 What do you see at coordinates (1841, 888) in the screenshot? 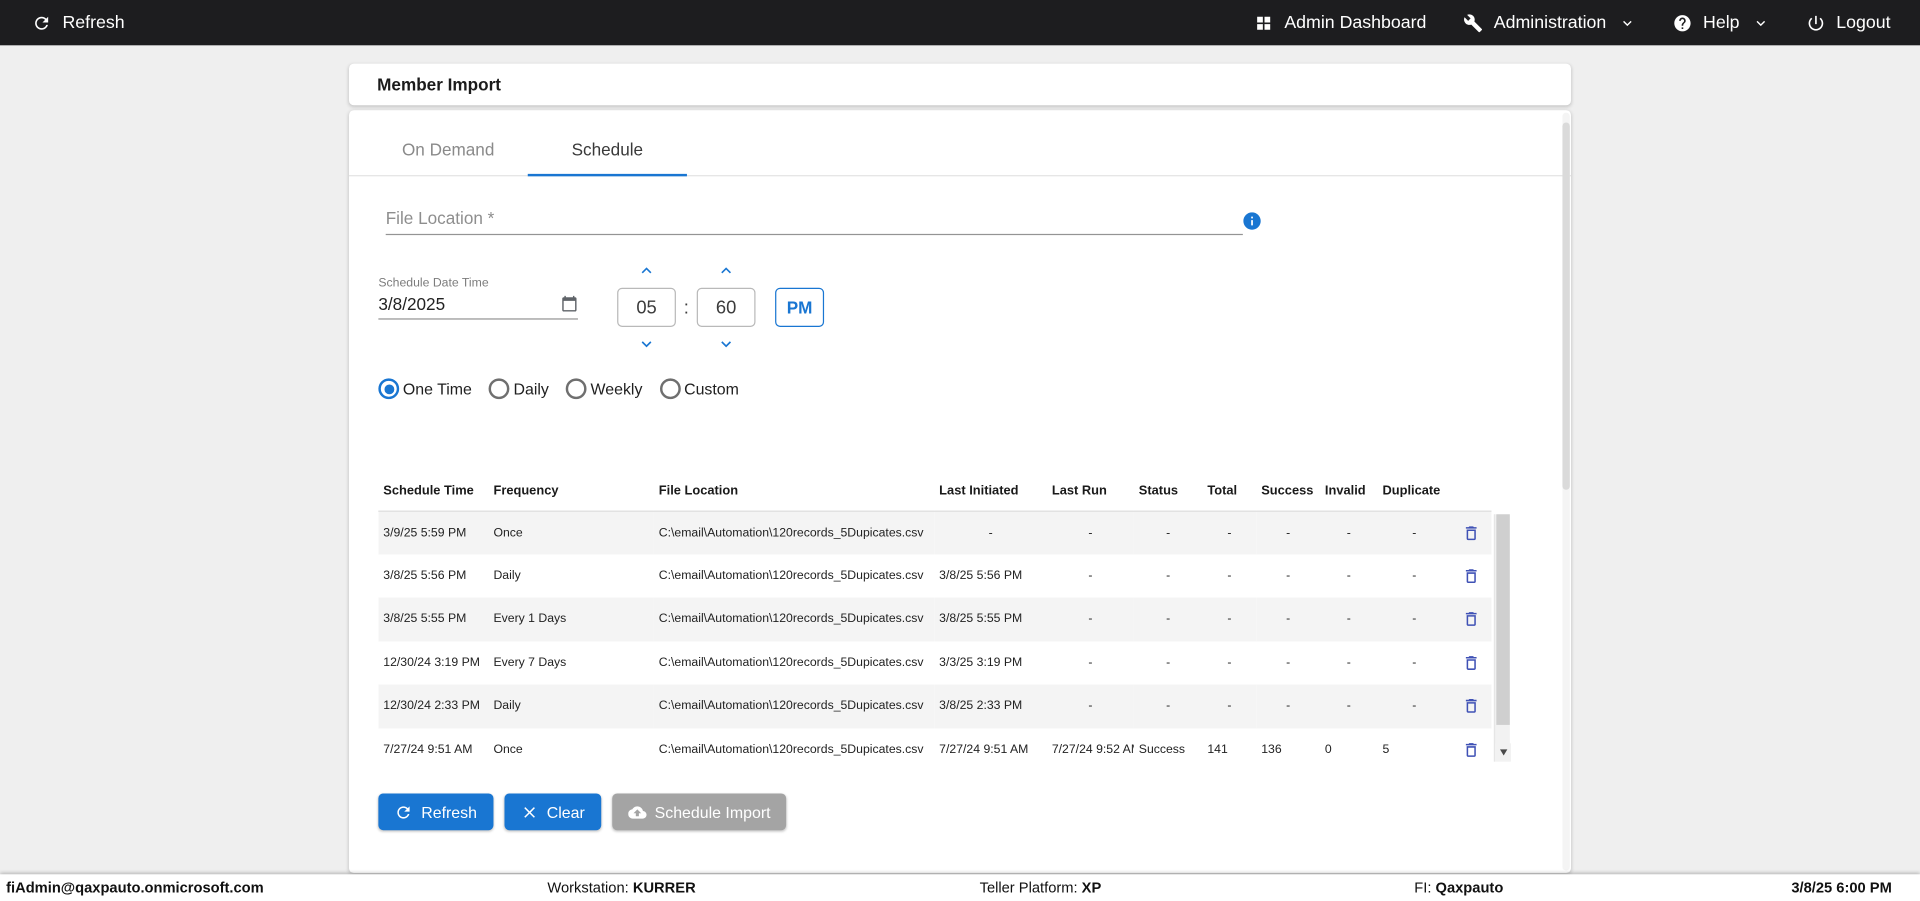
I see `status-datetime: 3/8/25 6:00 PM` at bounding box center [1841, 888].